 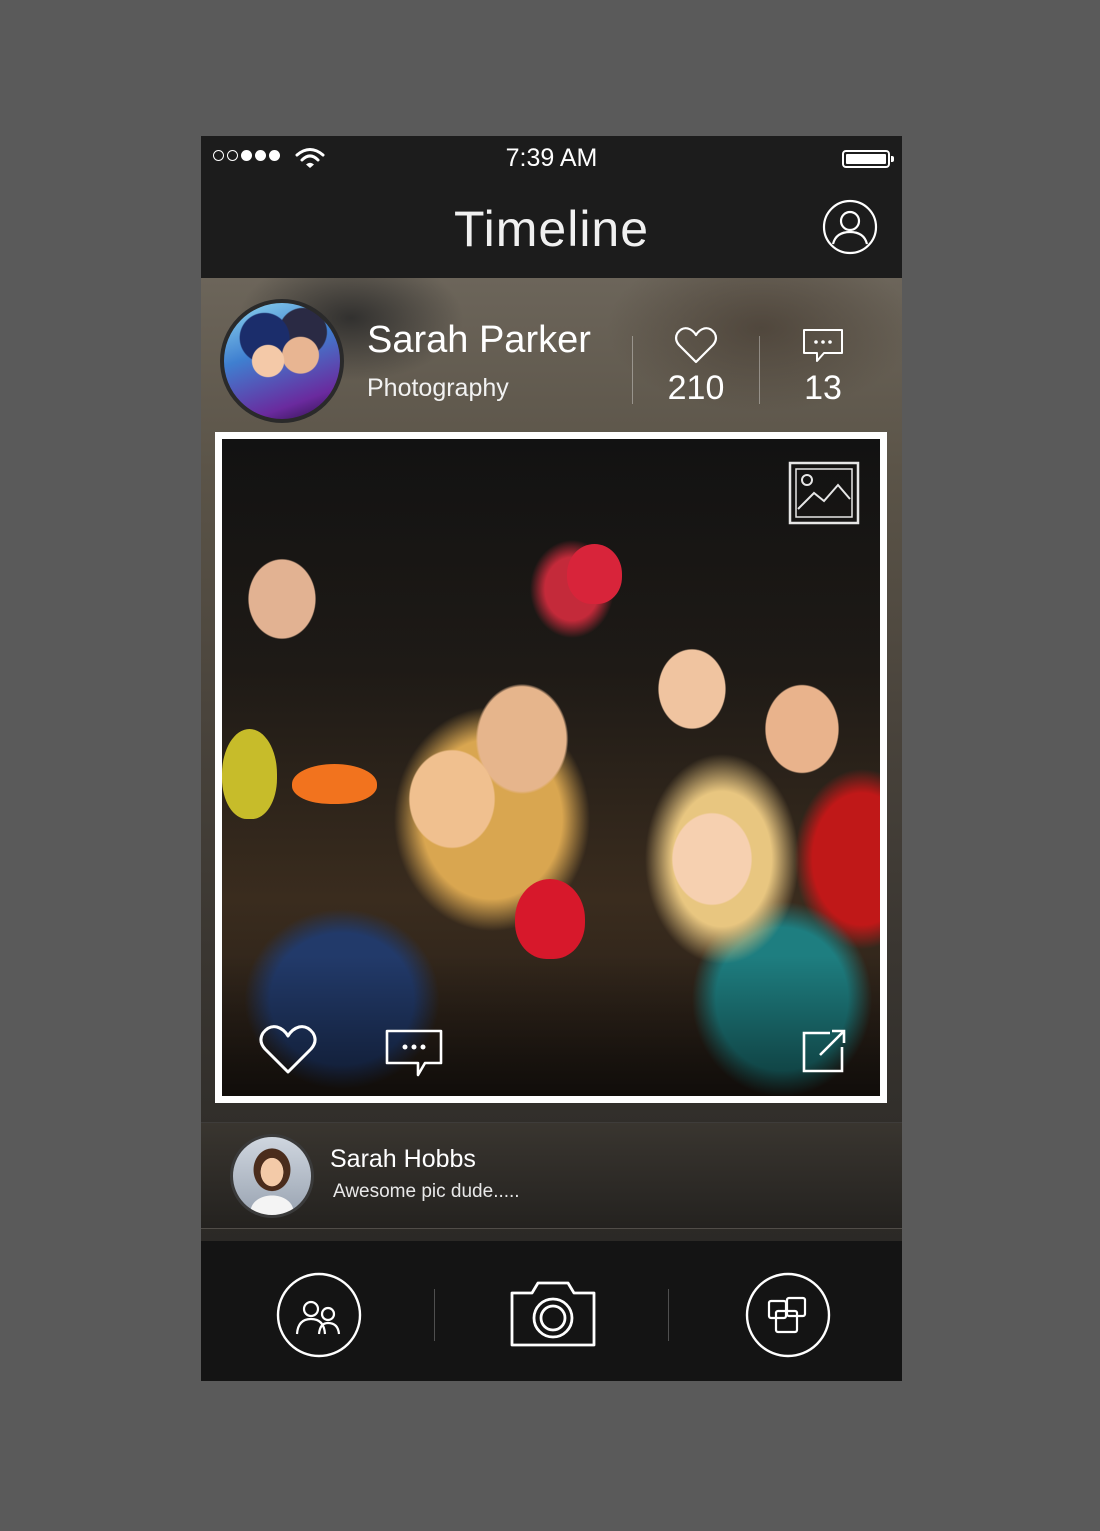 What do you see at coordinates (553, 1314) in the screenshot?
I see `camera-icon` at bounding box center [553, 1314].